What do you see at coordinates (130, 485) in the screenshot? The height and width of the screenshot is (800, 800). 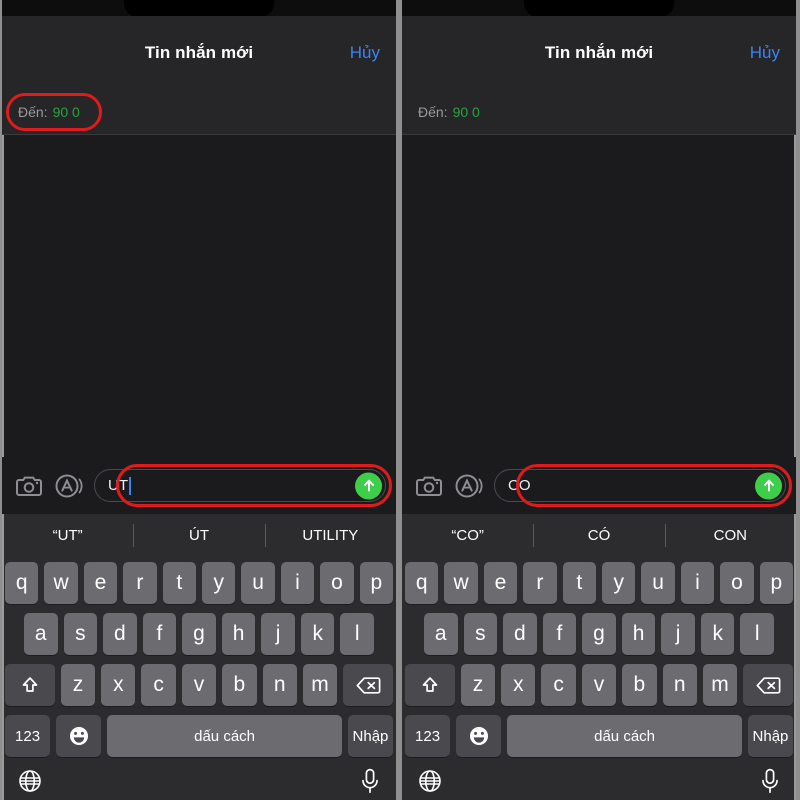 I see `text-cursor` at bounding box center [130, 485].